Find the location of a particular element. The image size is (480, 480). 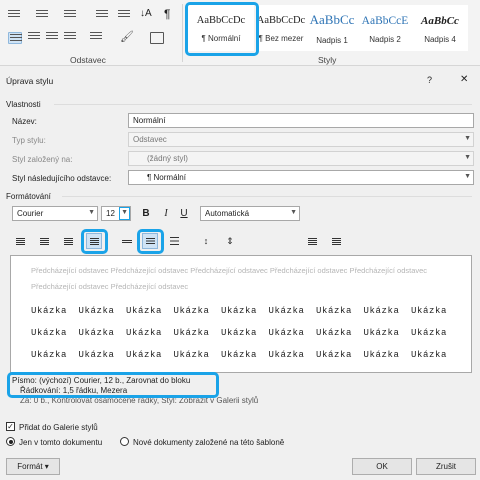

style-name: Nadpis 2 is located at coordinates (385, 39).